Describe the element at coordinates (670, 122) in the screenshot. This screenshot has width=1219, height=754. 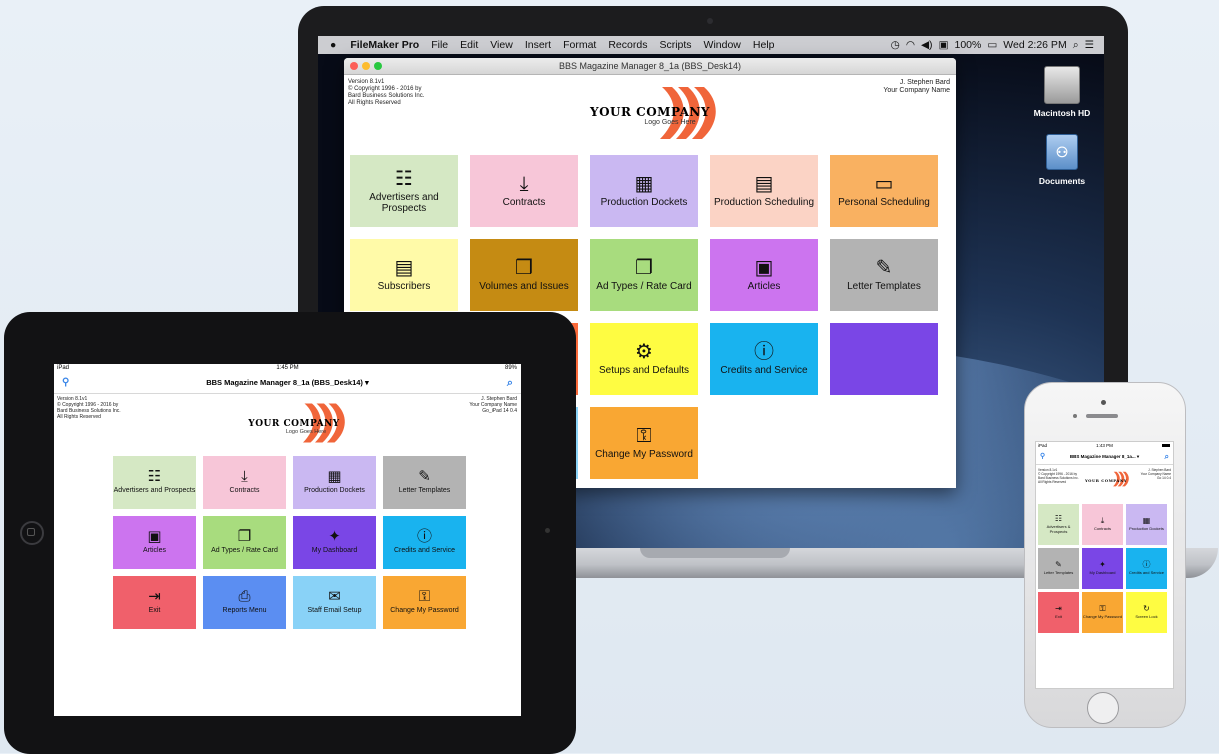
I see `logo-subtext: Logo Goes Here` at that location.